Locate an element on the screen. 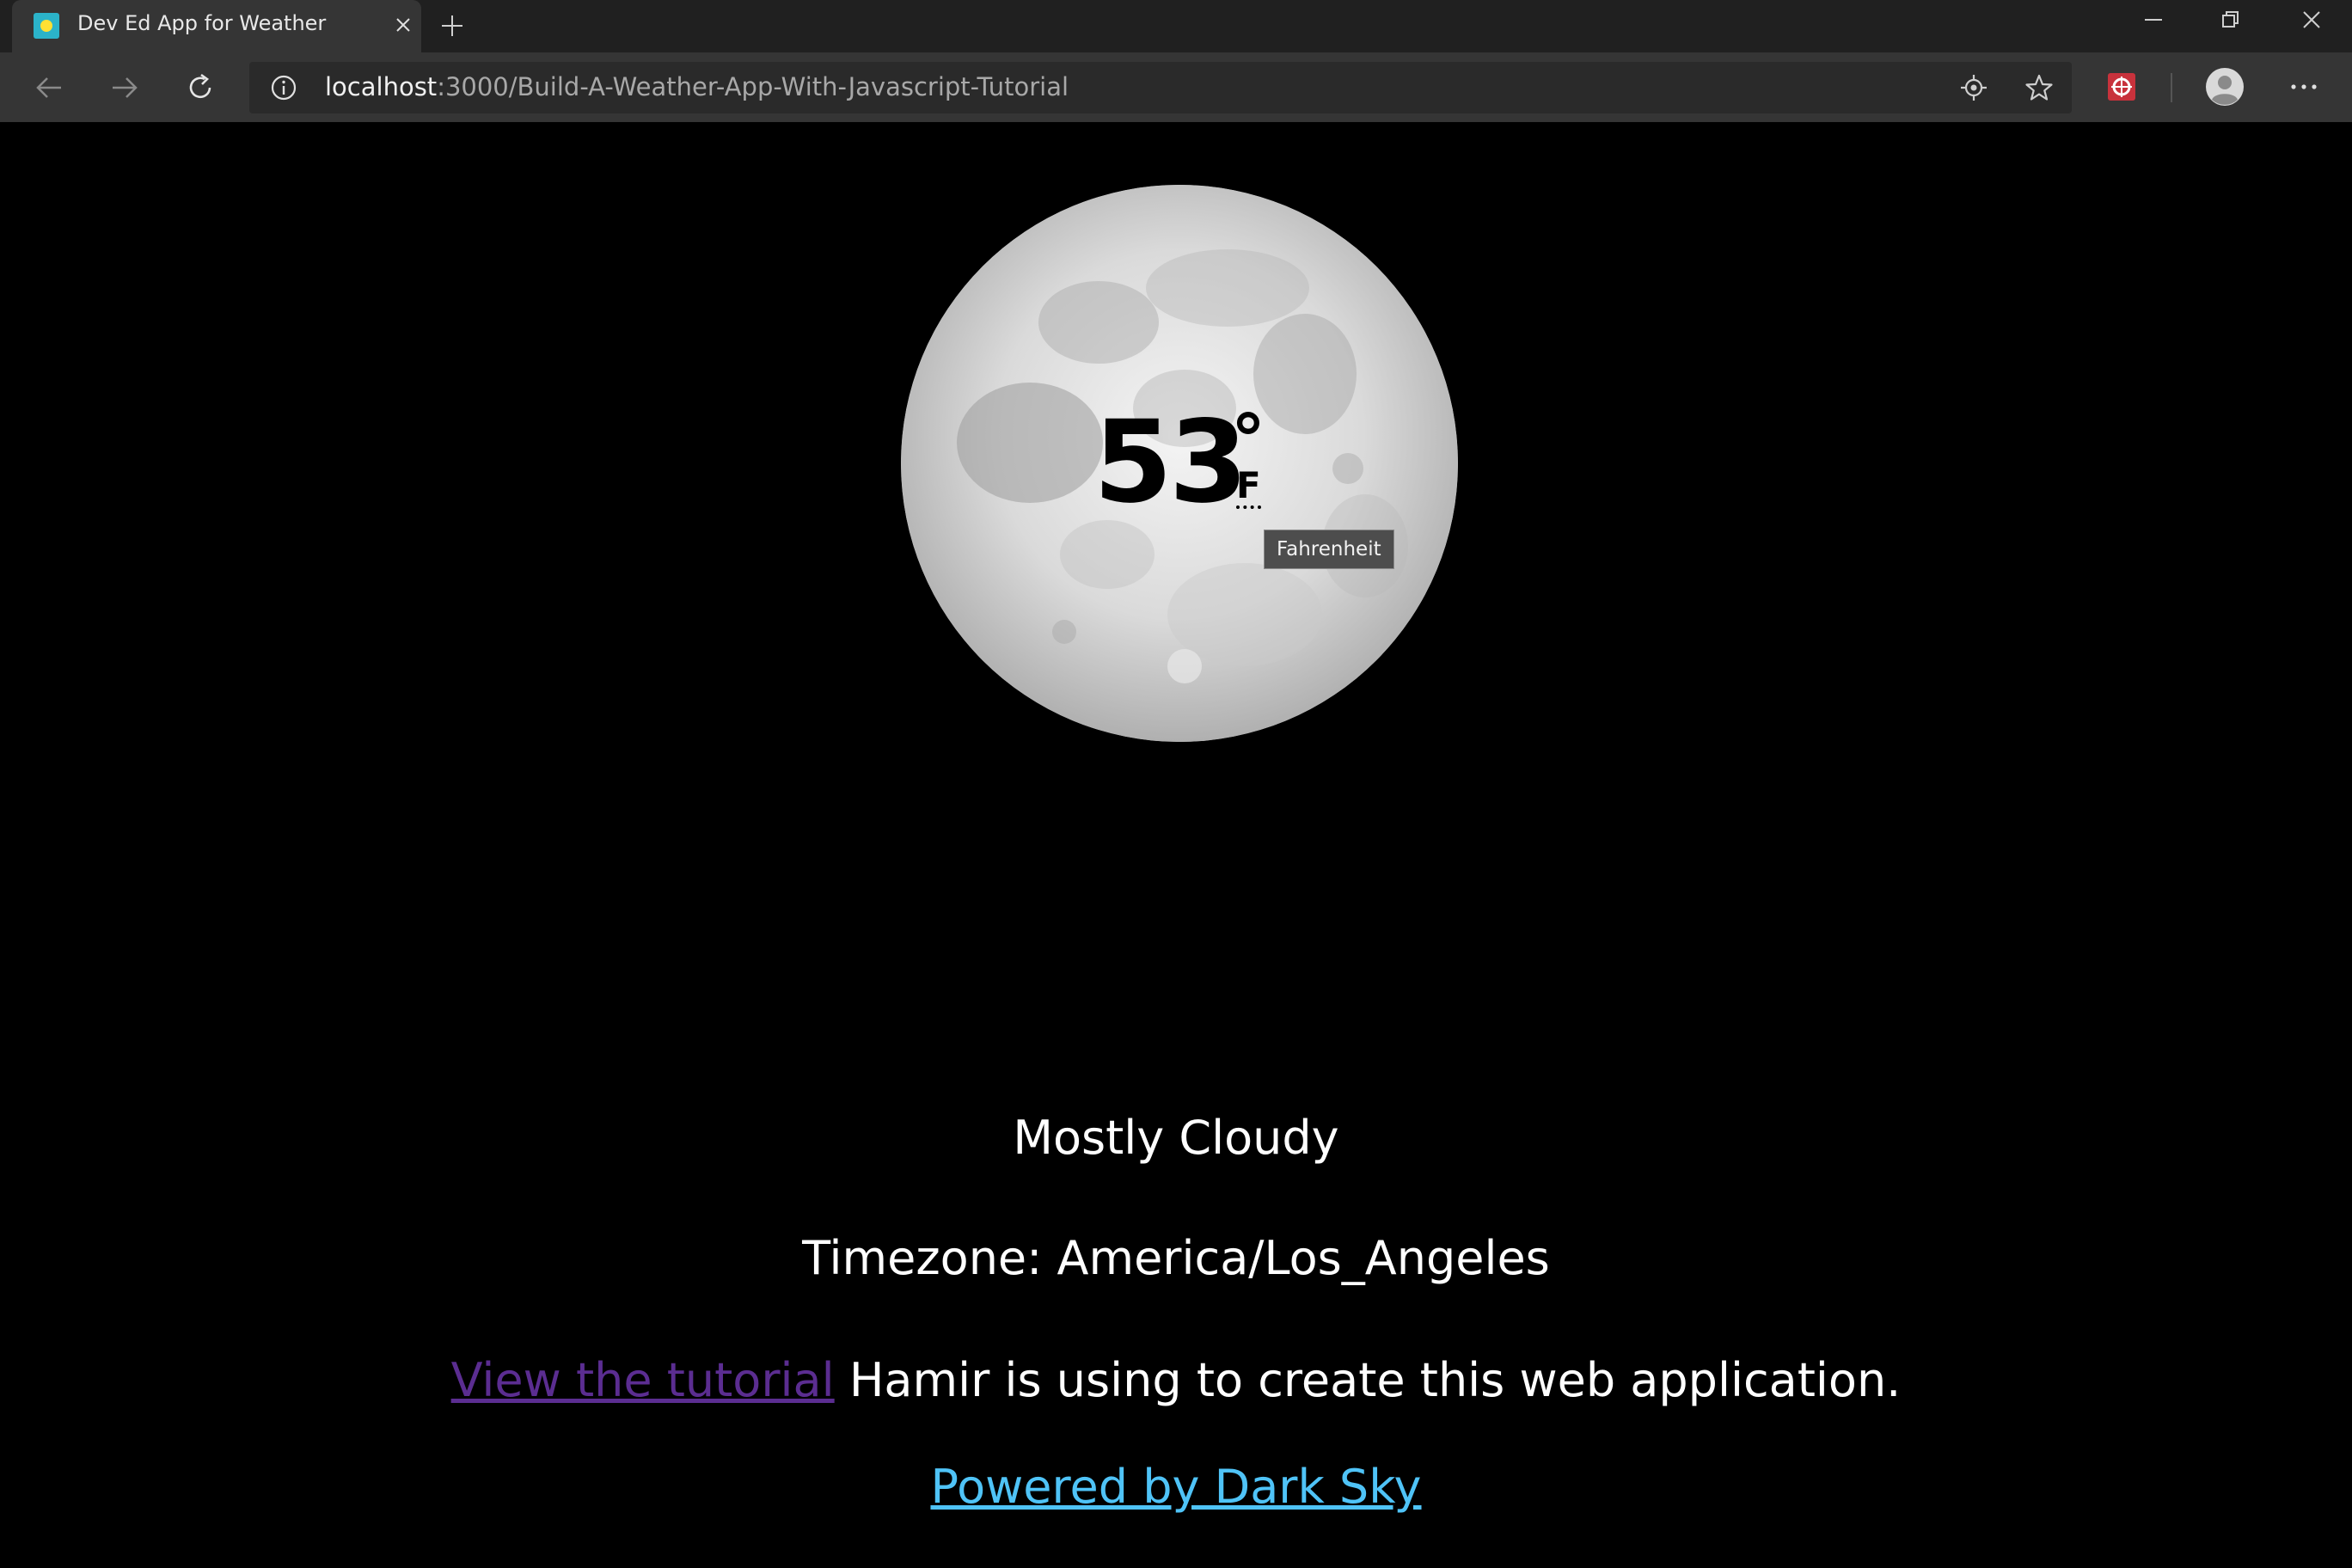  info-icon is located at coordinates (283, 87).